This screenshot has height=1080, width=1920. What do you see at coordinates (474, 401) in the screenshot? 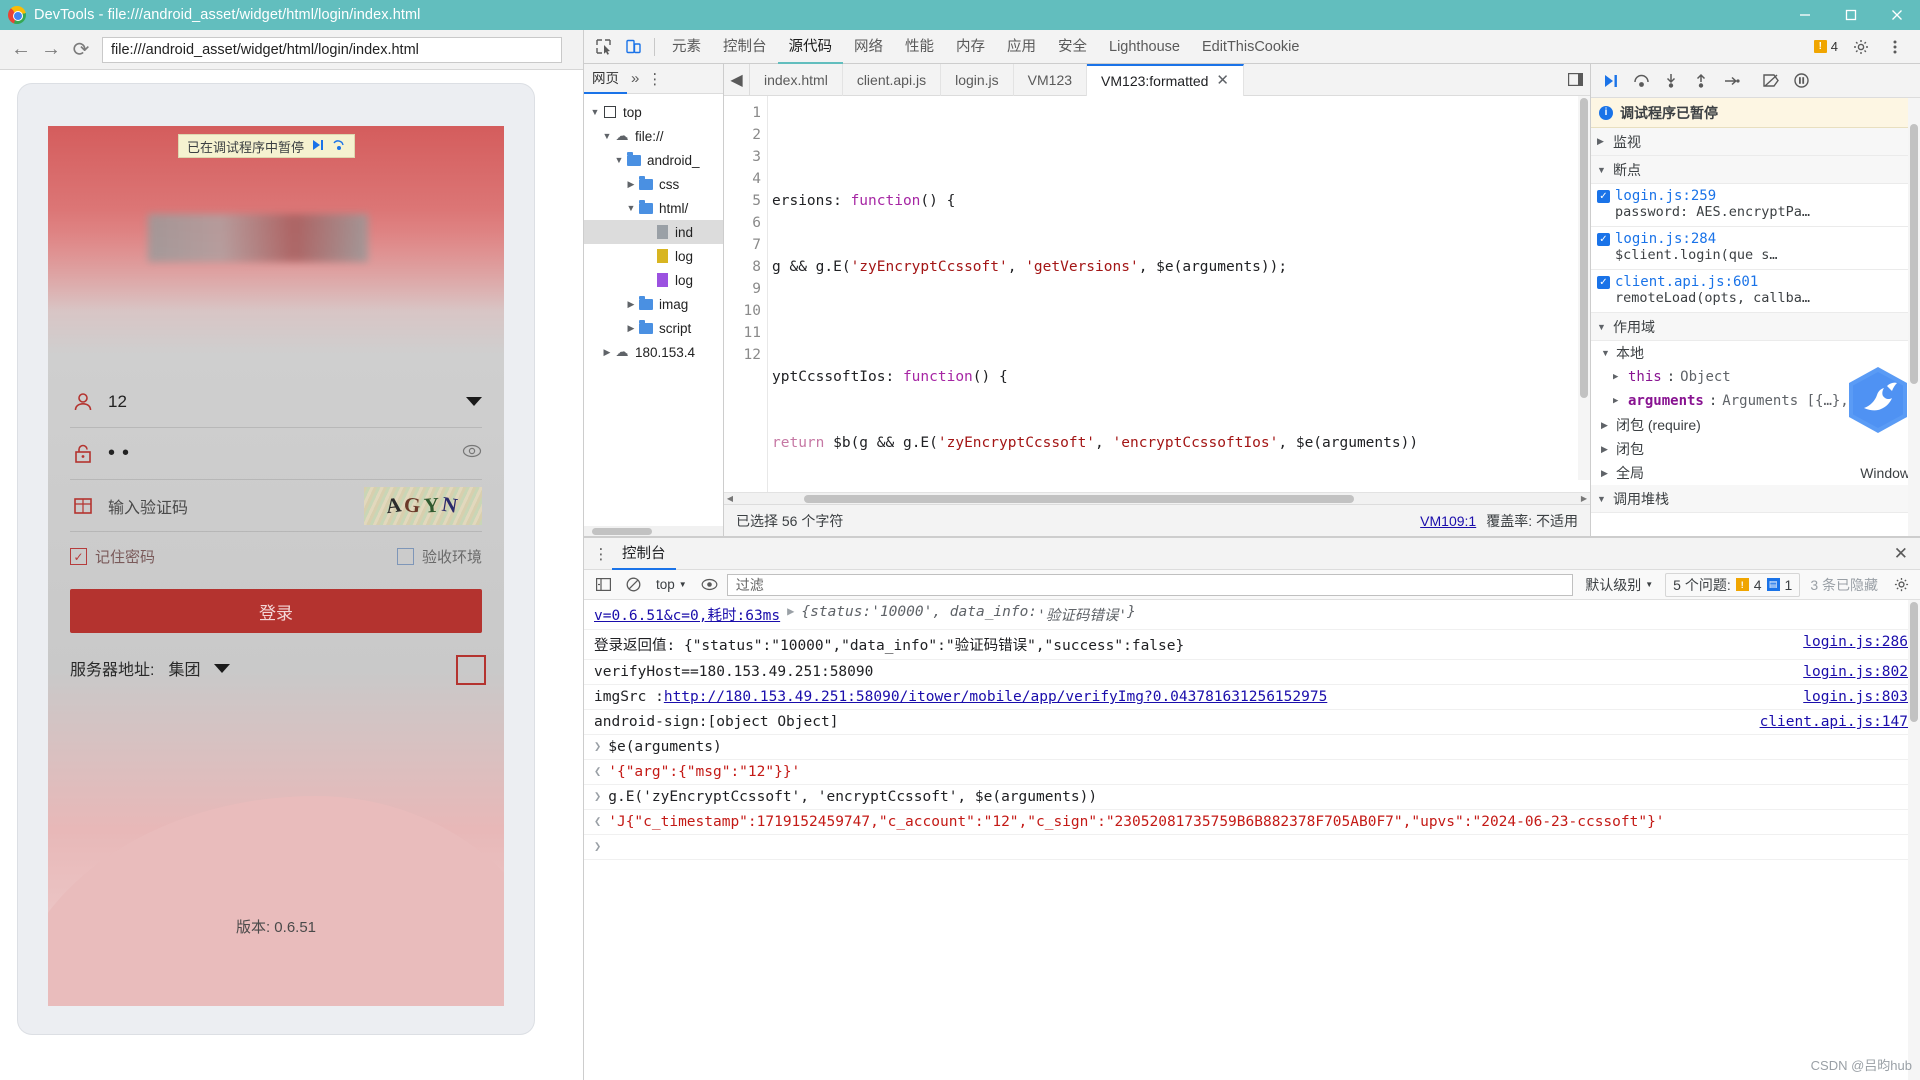
I see `account-dropdown-icon` at bounding box center [474, 401].